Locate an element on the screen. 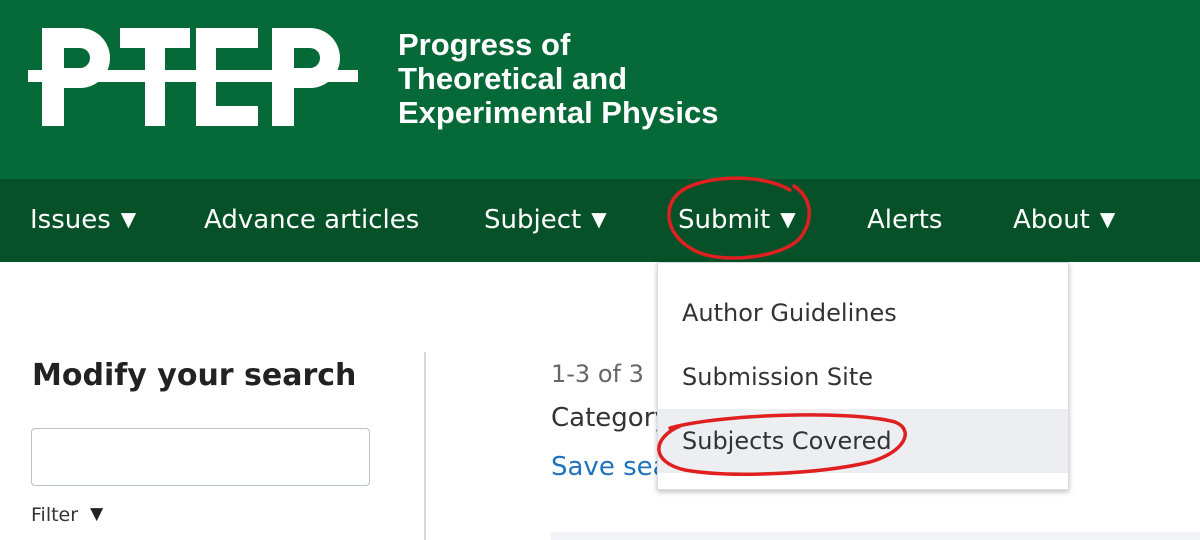 This screenshot has height=540, width=1200. nav-item-subject: Subject ▼ is located at coordinates (545, 220).